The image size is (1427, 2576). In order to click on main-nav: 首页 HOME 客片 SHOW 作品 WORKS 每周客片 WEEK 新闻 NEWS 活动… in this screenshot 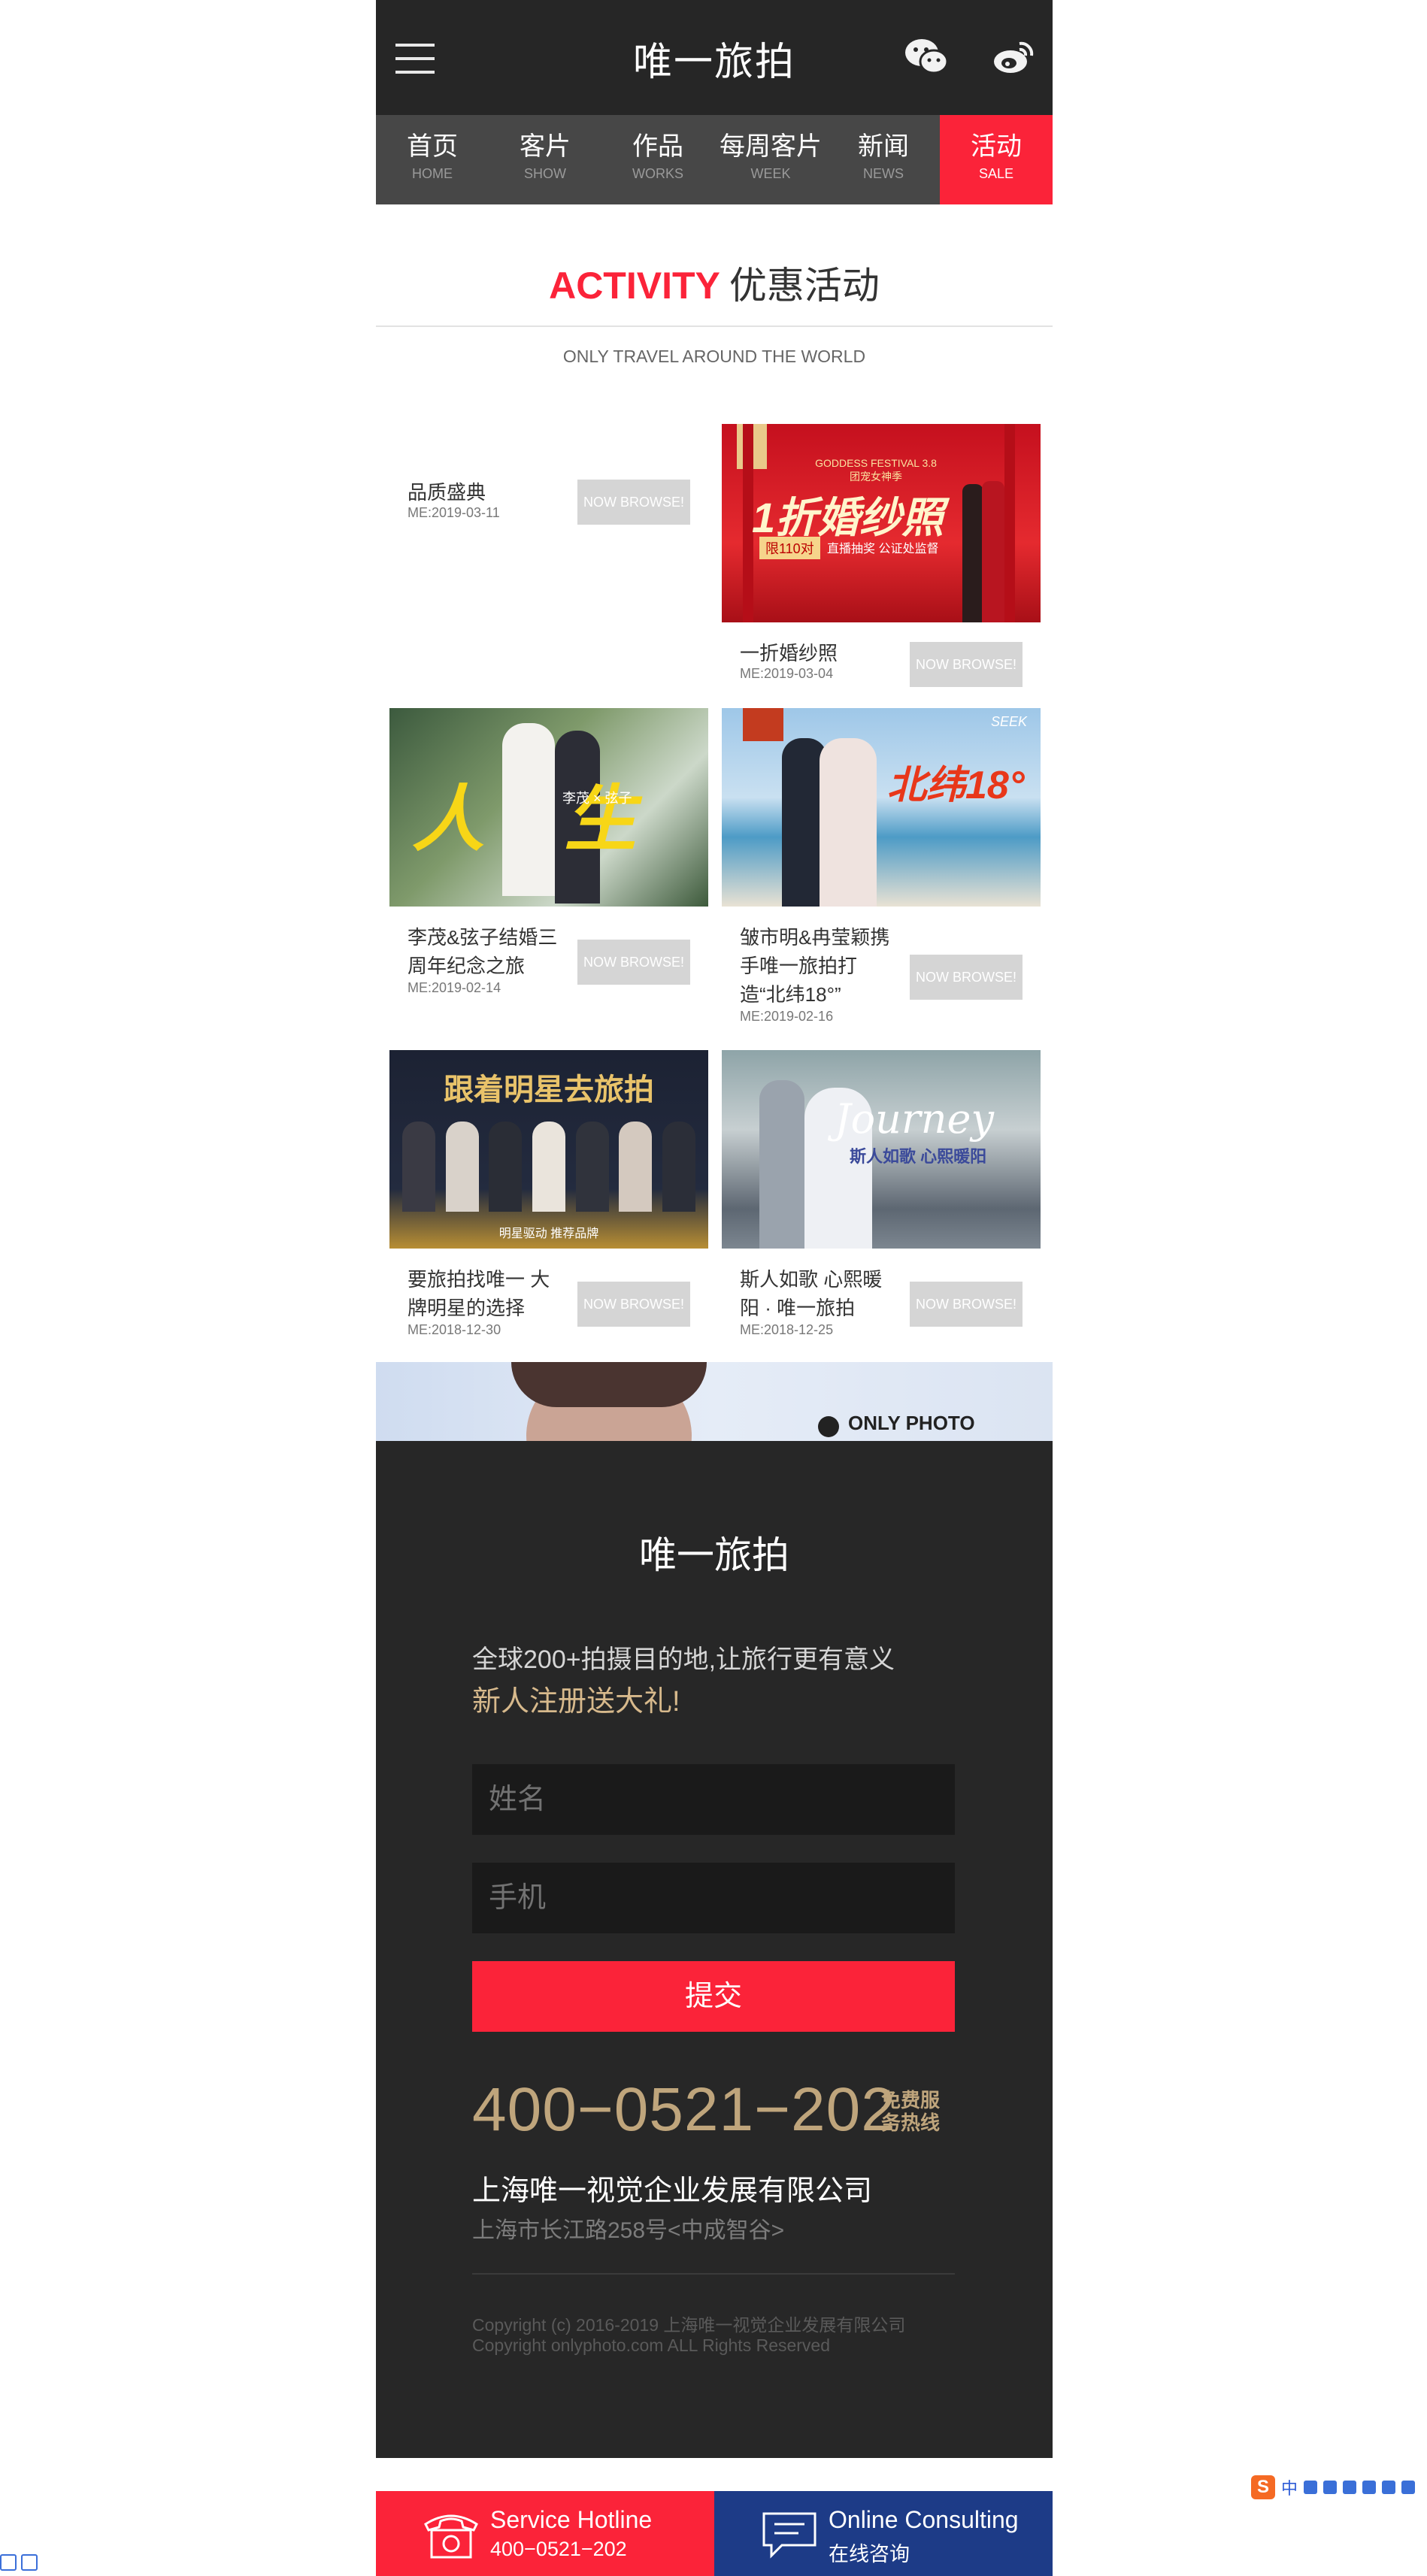, I will do `click(715, 159)`.